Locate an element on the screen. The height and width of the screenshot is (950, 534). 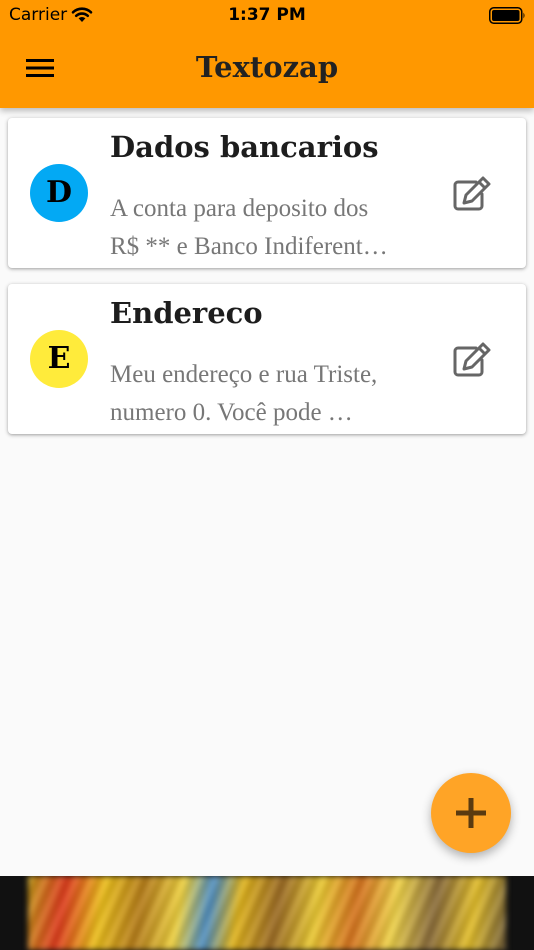
status-bar: Carrier 1:37 PM is located at coordinates (267, 15).